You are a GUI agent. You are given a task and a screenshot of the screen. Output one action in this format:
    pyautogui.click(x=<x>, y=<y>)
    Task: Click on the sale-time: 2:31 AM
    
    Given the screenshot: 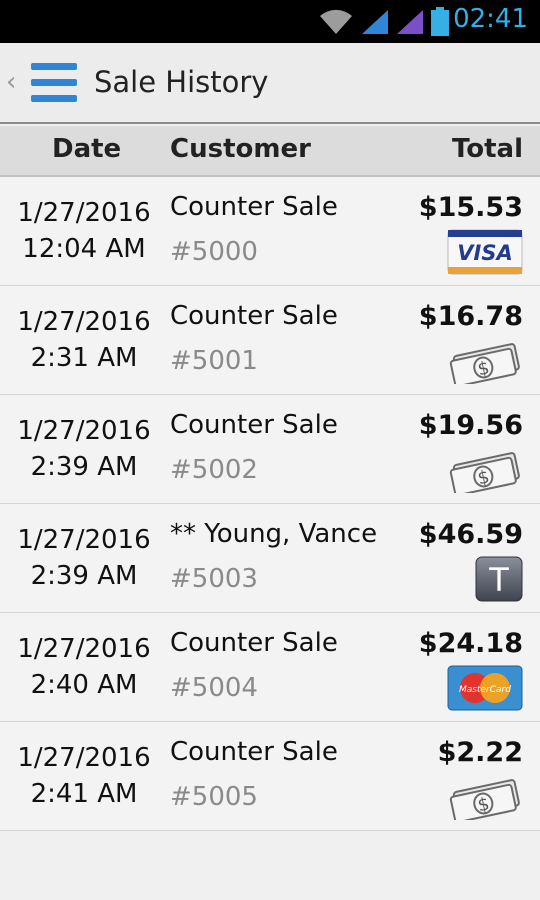 What is the action you would take?
    pyautogui.click(x=84, y=358)
    